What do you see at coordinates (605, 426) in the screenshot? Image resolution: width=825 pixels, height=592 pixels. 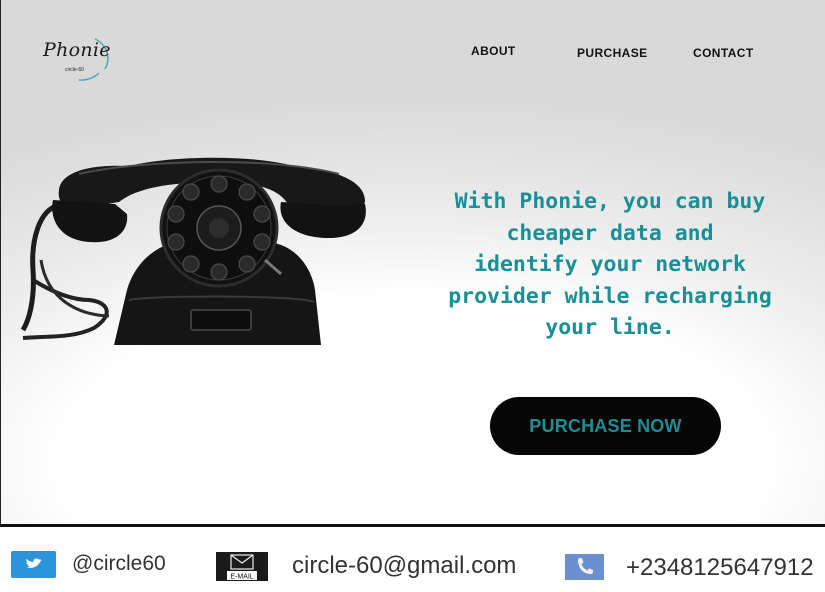 I see `purchase-now-button: PURCHASE NOW` at bounding box center [605, 426].